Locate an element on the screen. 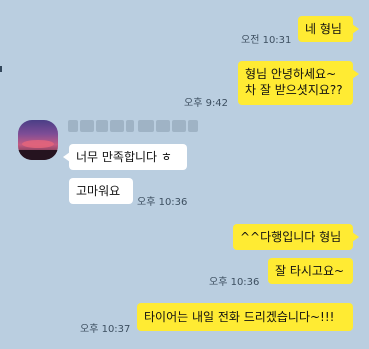 This screenshot has height=349, width=369. message-text: 너무 만족합니다 ㅎ is located at coordinates (124, 157).